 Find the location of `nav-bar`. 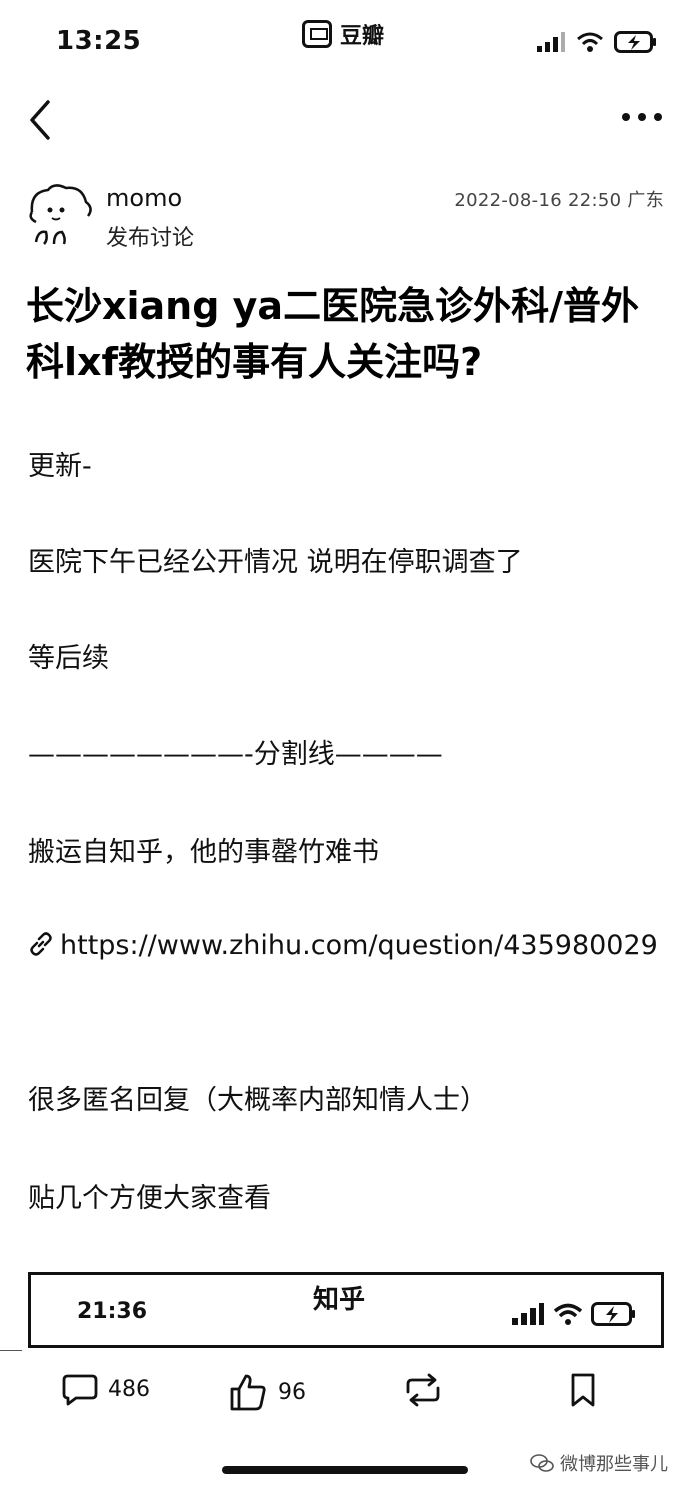

nav-bar is located at coordinates (345, 120).